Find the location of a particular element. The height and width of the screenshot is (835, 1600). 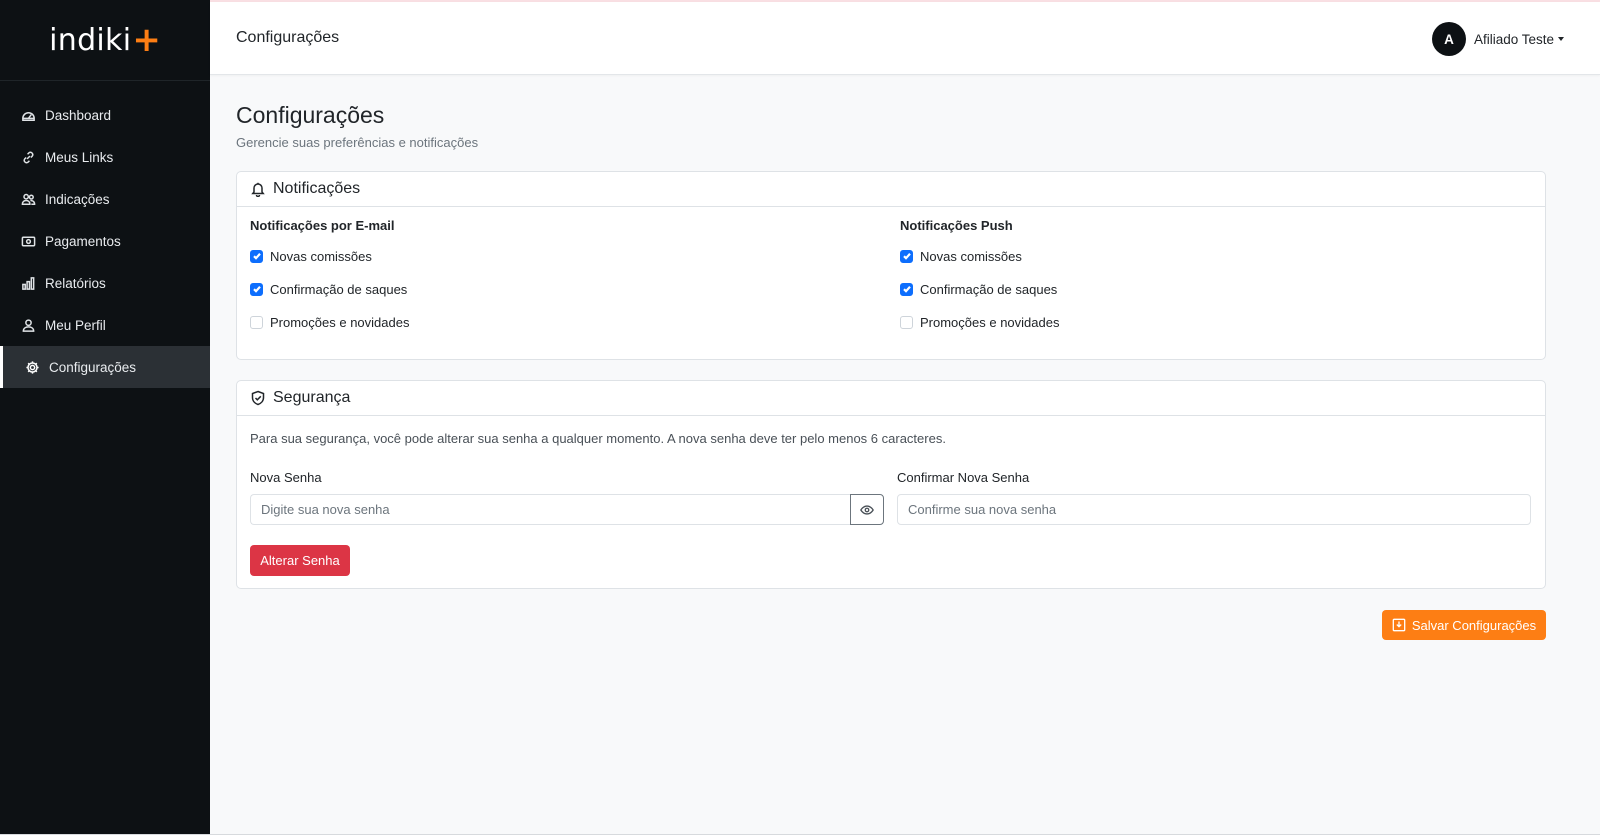

caret-down-icon is located at coordinates (1561, 39).